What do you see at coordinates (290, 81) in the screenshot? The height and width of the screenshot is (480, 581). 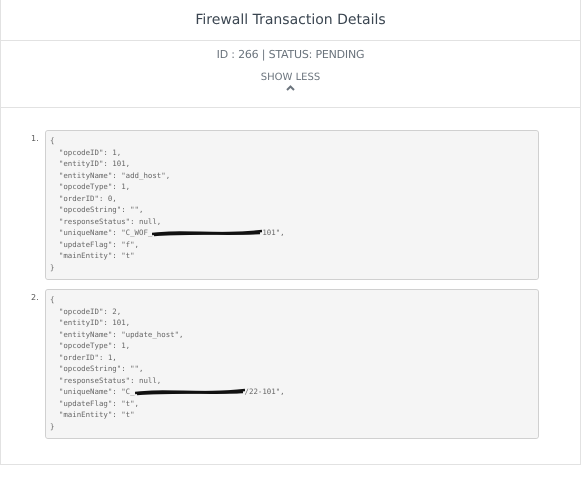 I see `show-less-toggle: SHOW LESS` at bounding box center [290, 81].